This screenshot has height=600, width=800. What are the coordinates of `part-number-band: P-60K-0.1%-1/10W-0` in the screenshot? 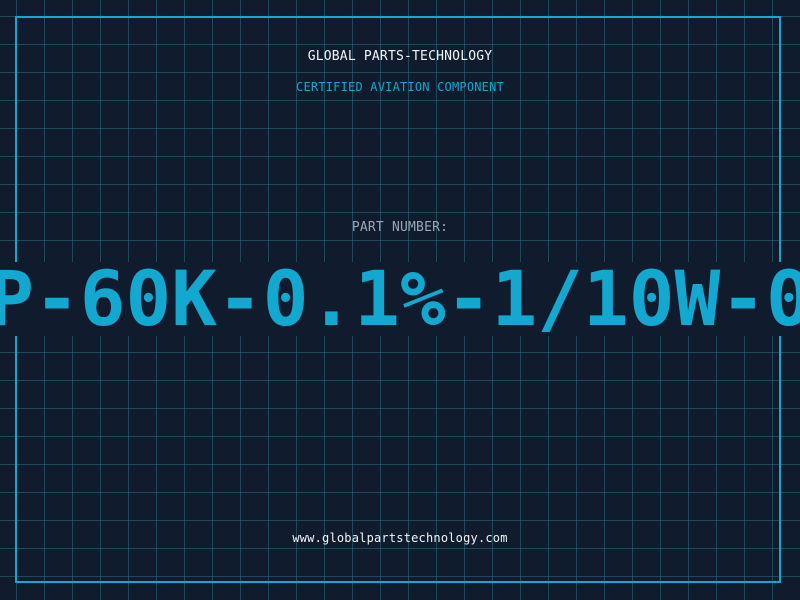 It's located at (400, 299).